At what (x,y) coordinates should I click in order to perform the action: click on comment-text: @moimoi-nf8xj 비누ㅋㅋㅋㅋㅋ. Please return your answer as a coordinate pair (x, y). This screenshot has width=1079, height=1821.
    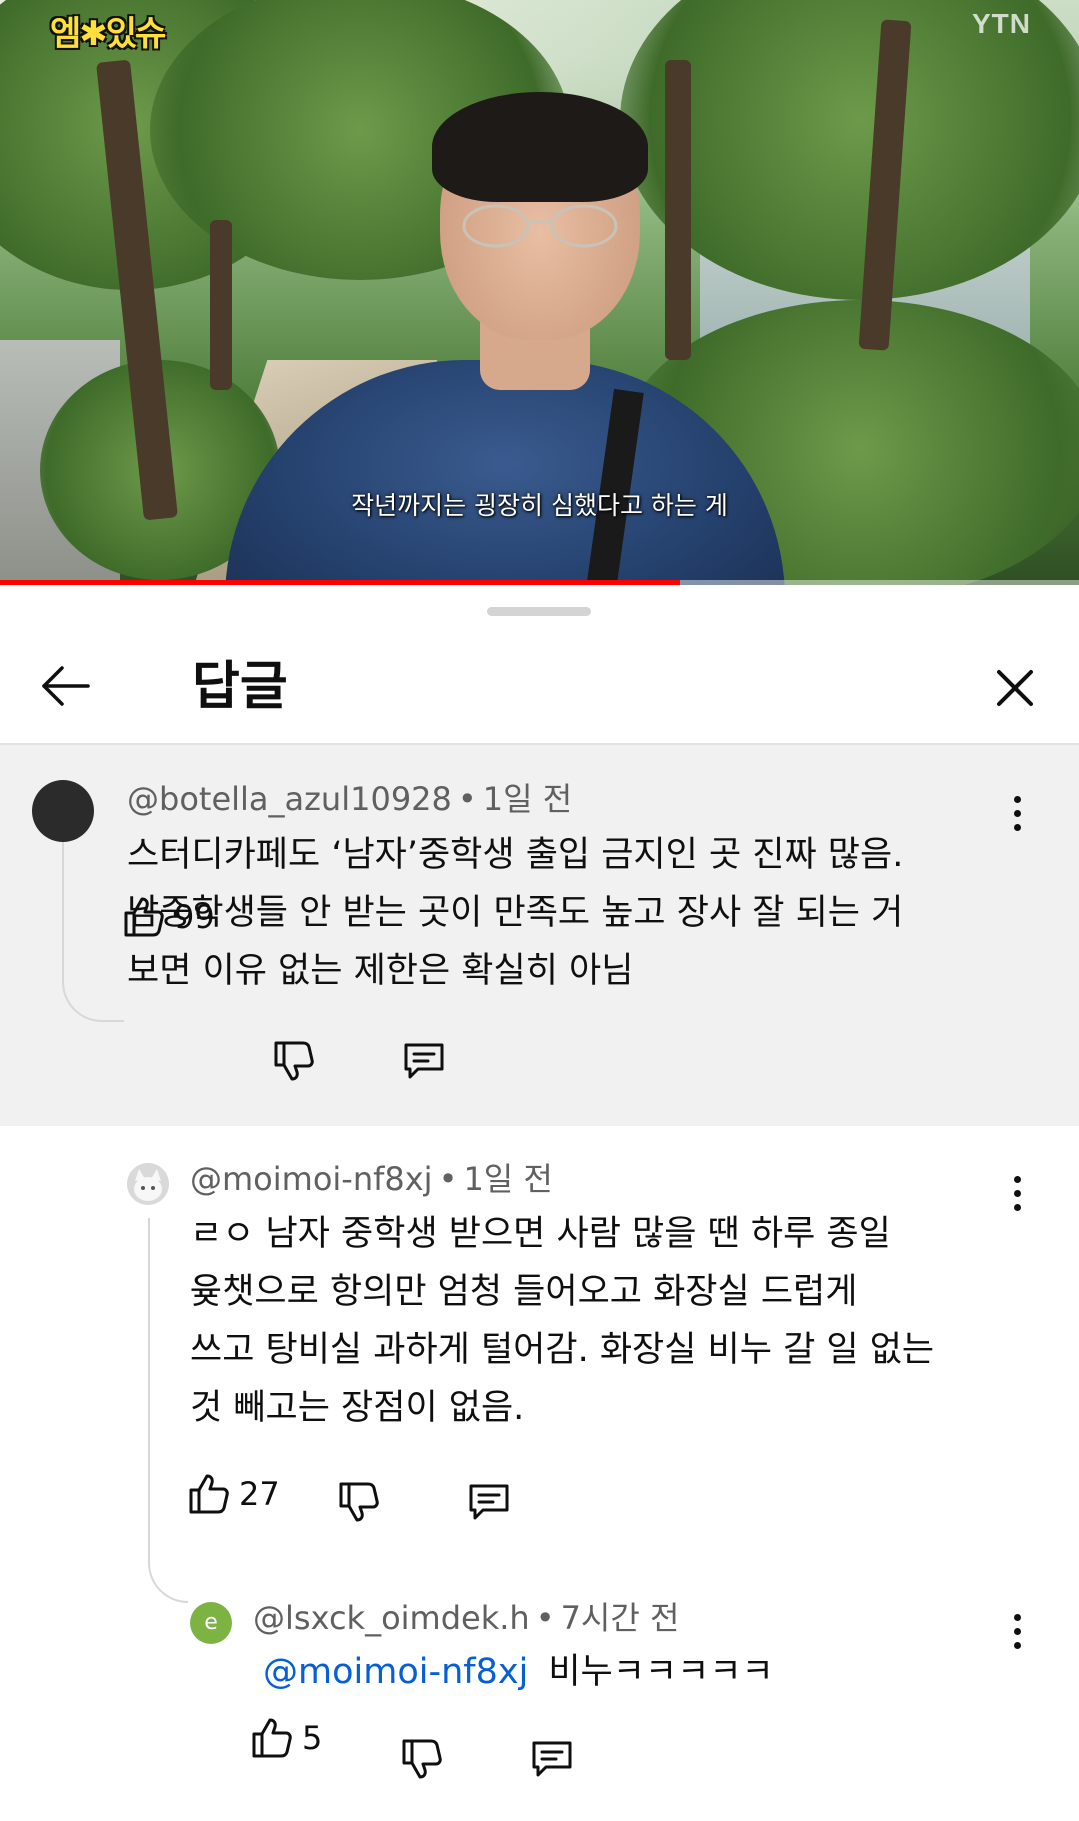
    Looking at the image, I should click on (518, 1672).